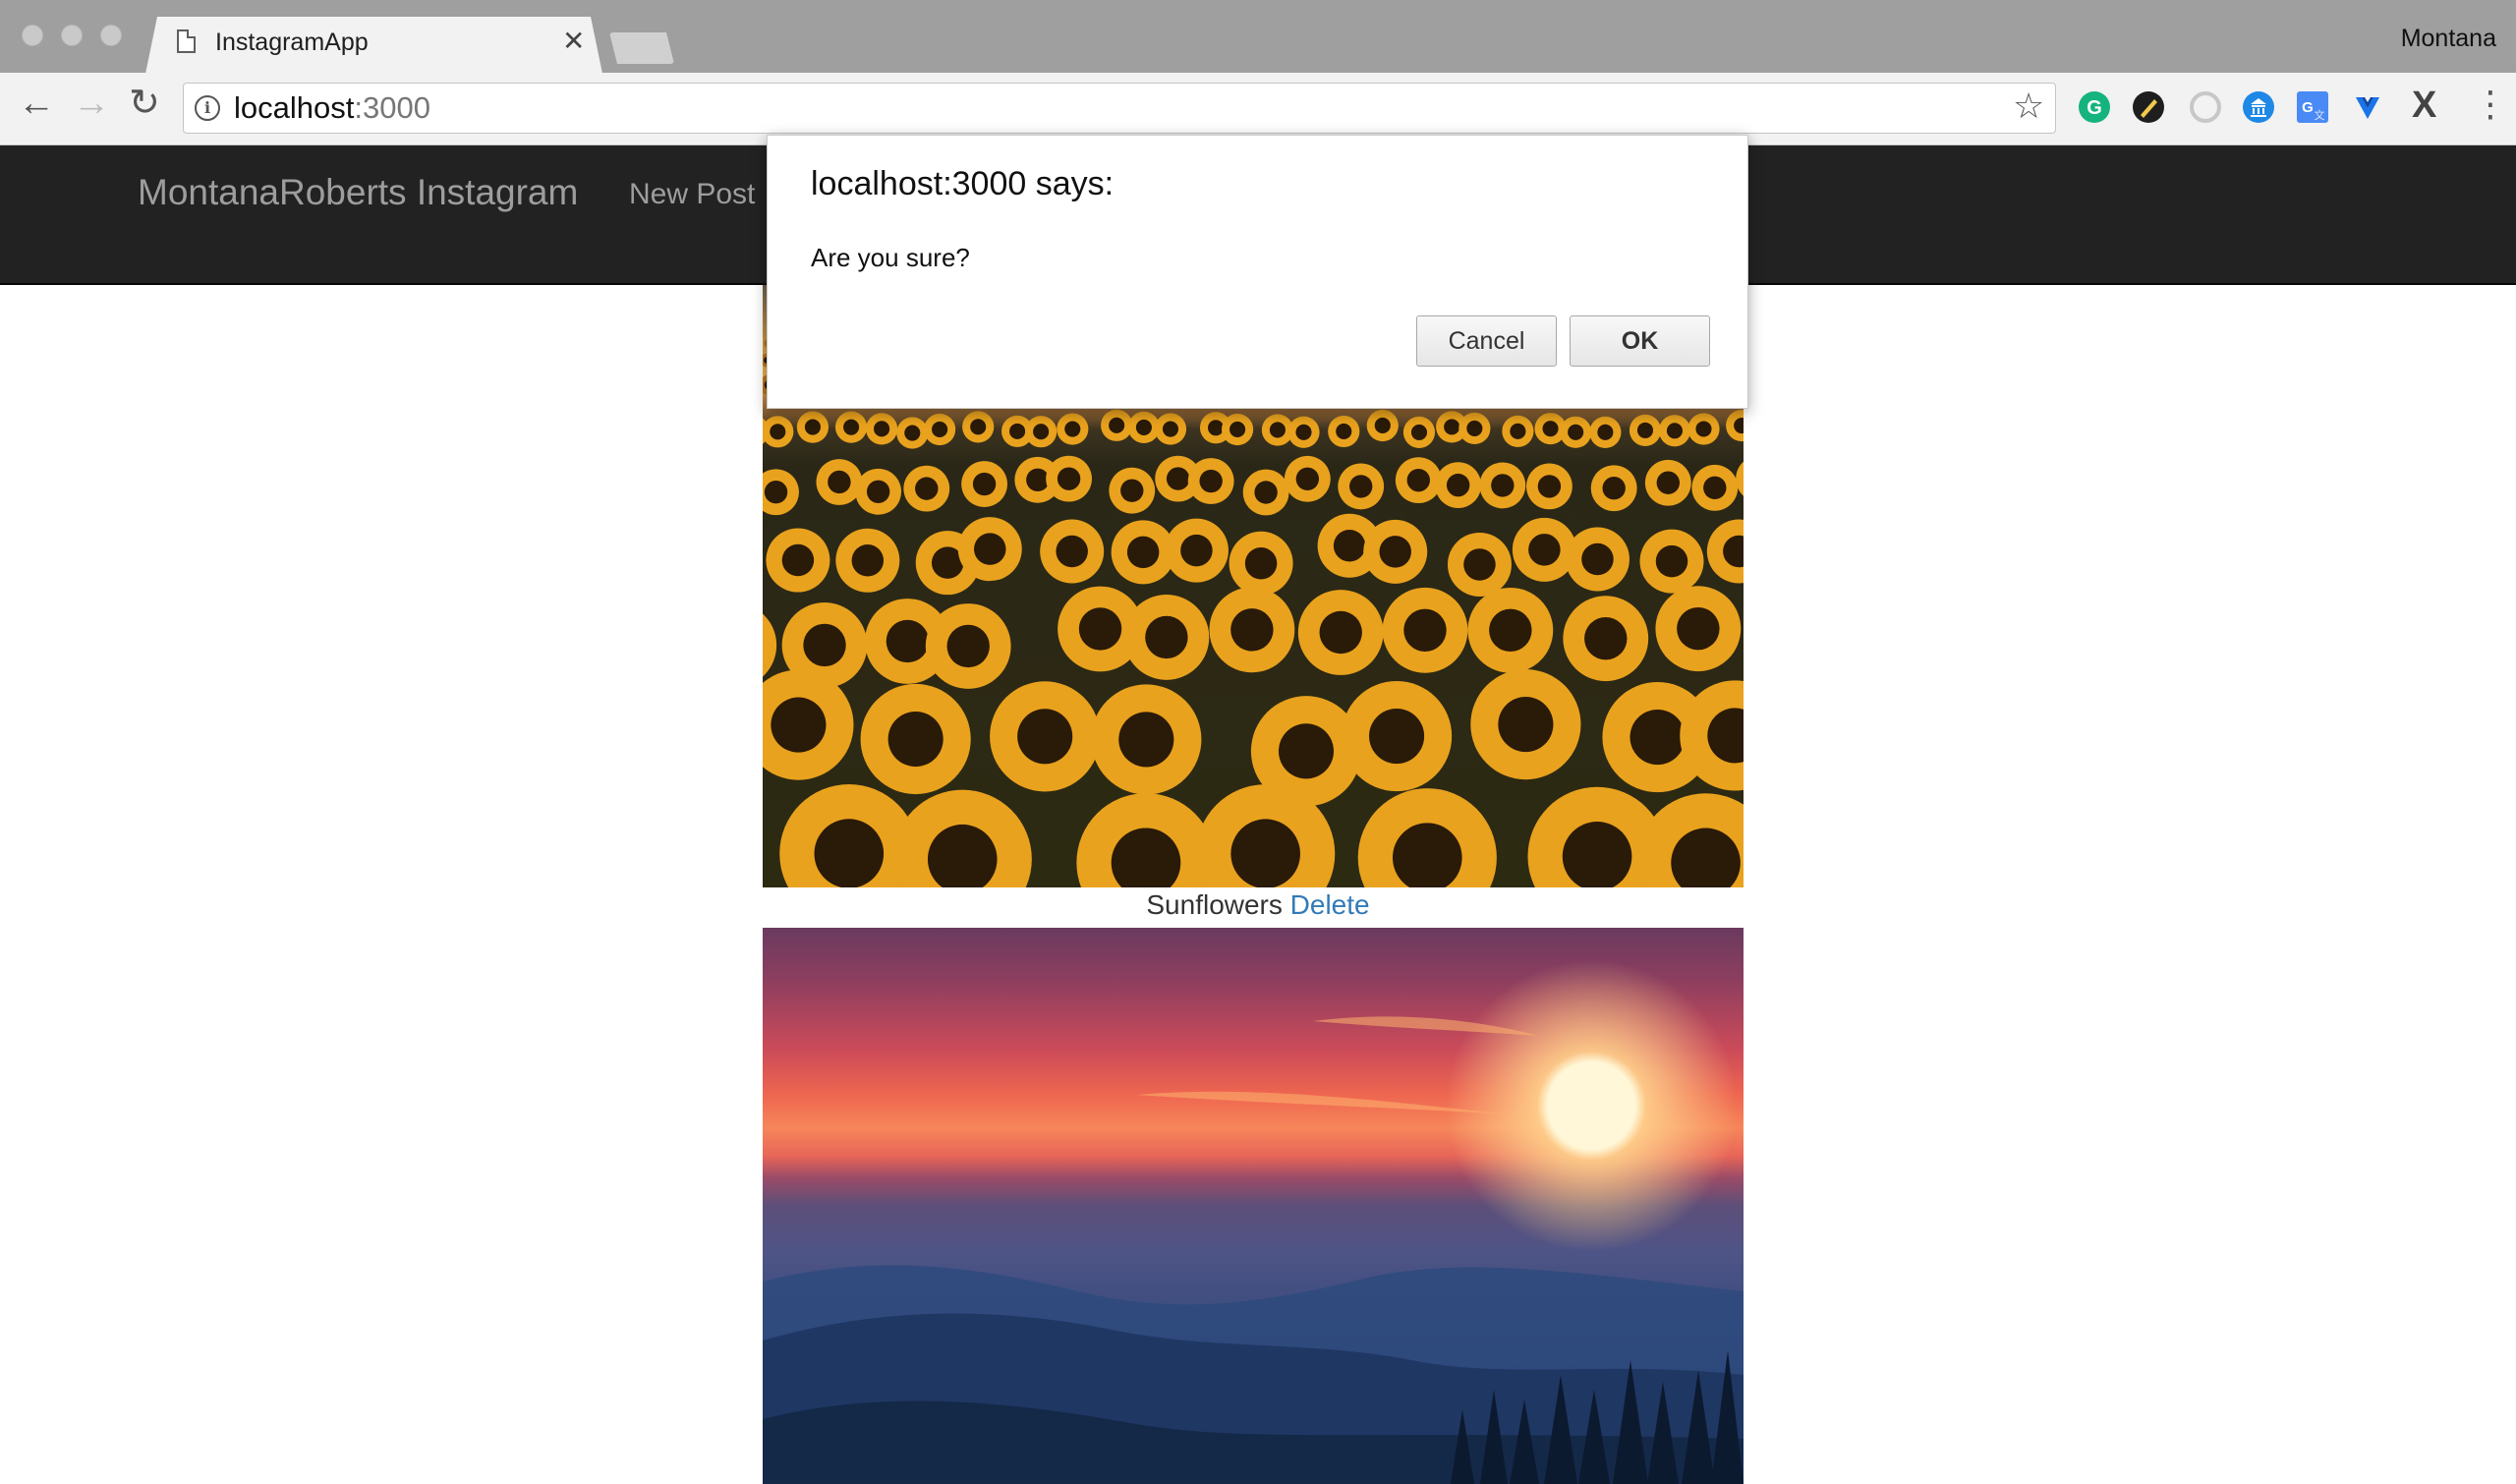  Describe the element at coordinates (292, 42) in the screenshot. I see `tab-title: InstagramApp` at that location.